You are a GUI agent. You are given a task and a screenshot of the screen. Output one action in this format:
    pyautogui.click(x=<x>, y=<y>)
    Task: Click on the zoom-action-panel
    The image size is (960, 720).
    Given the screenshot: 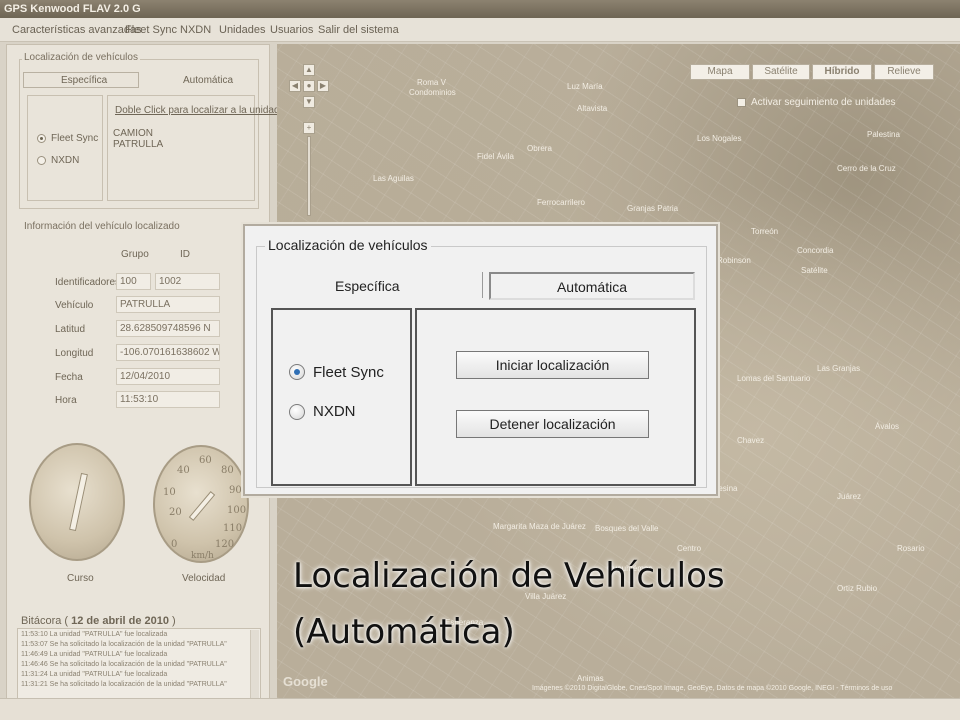 What is the action you would take?
    pyautogui.click(x=555, y=397)
    